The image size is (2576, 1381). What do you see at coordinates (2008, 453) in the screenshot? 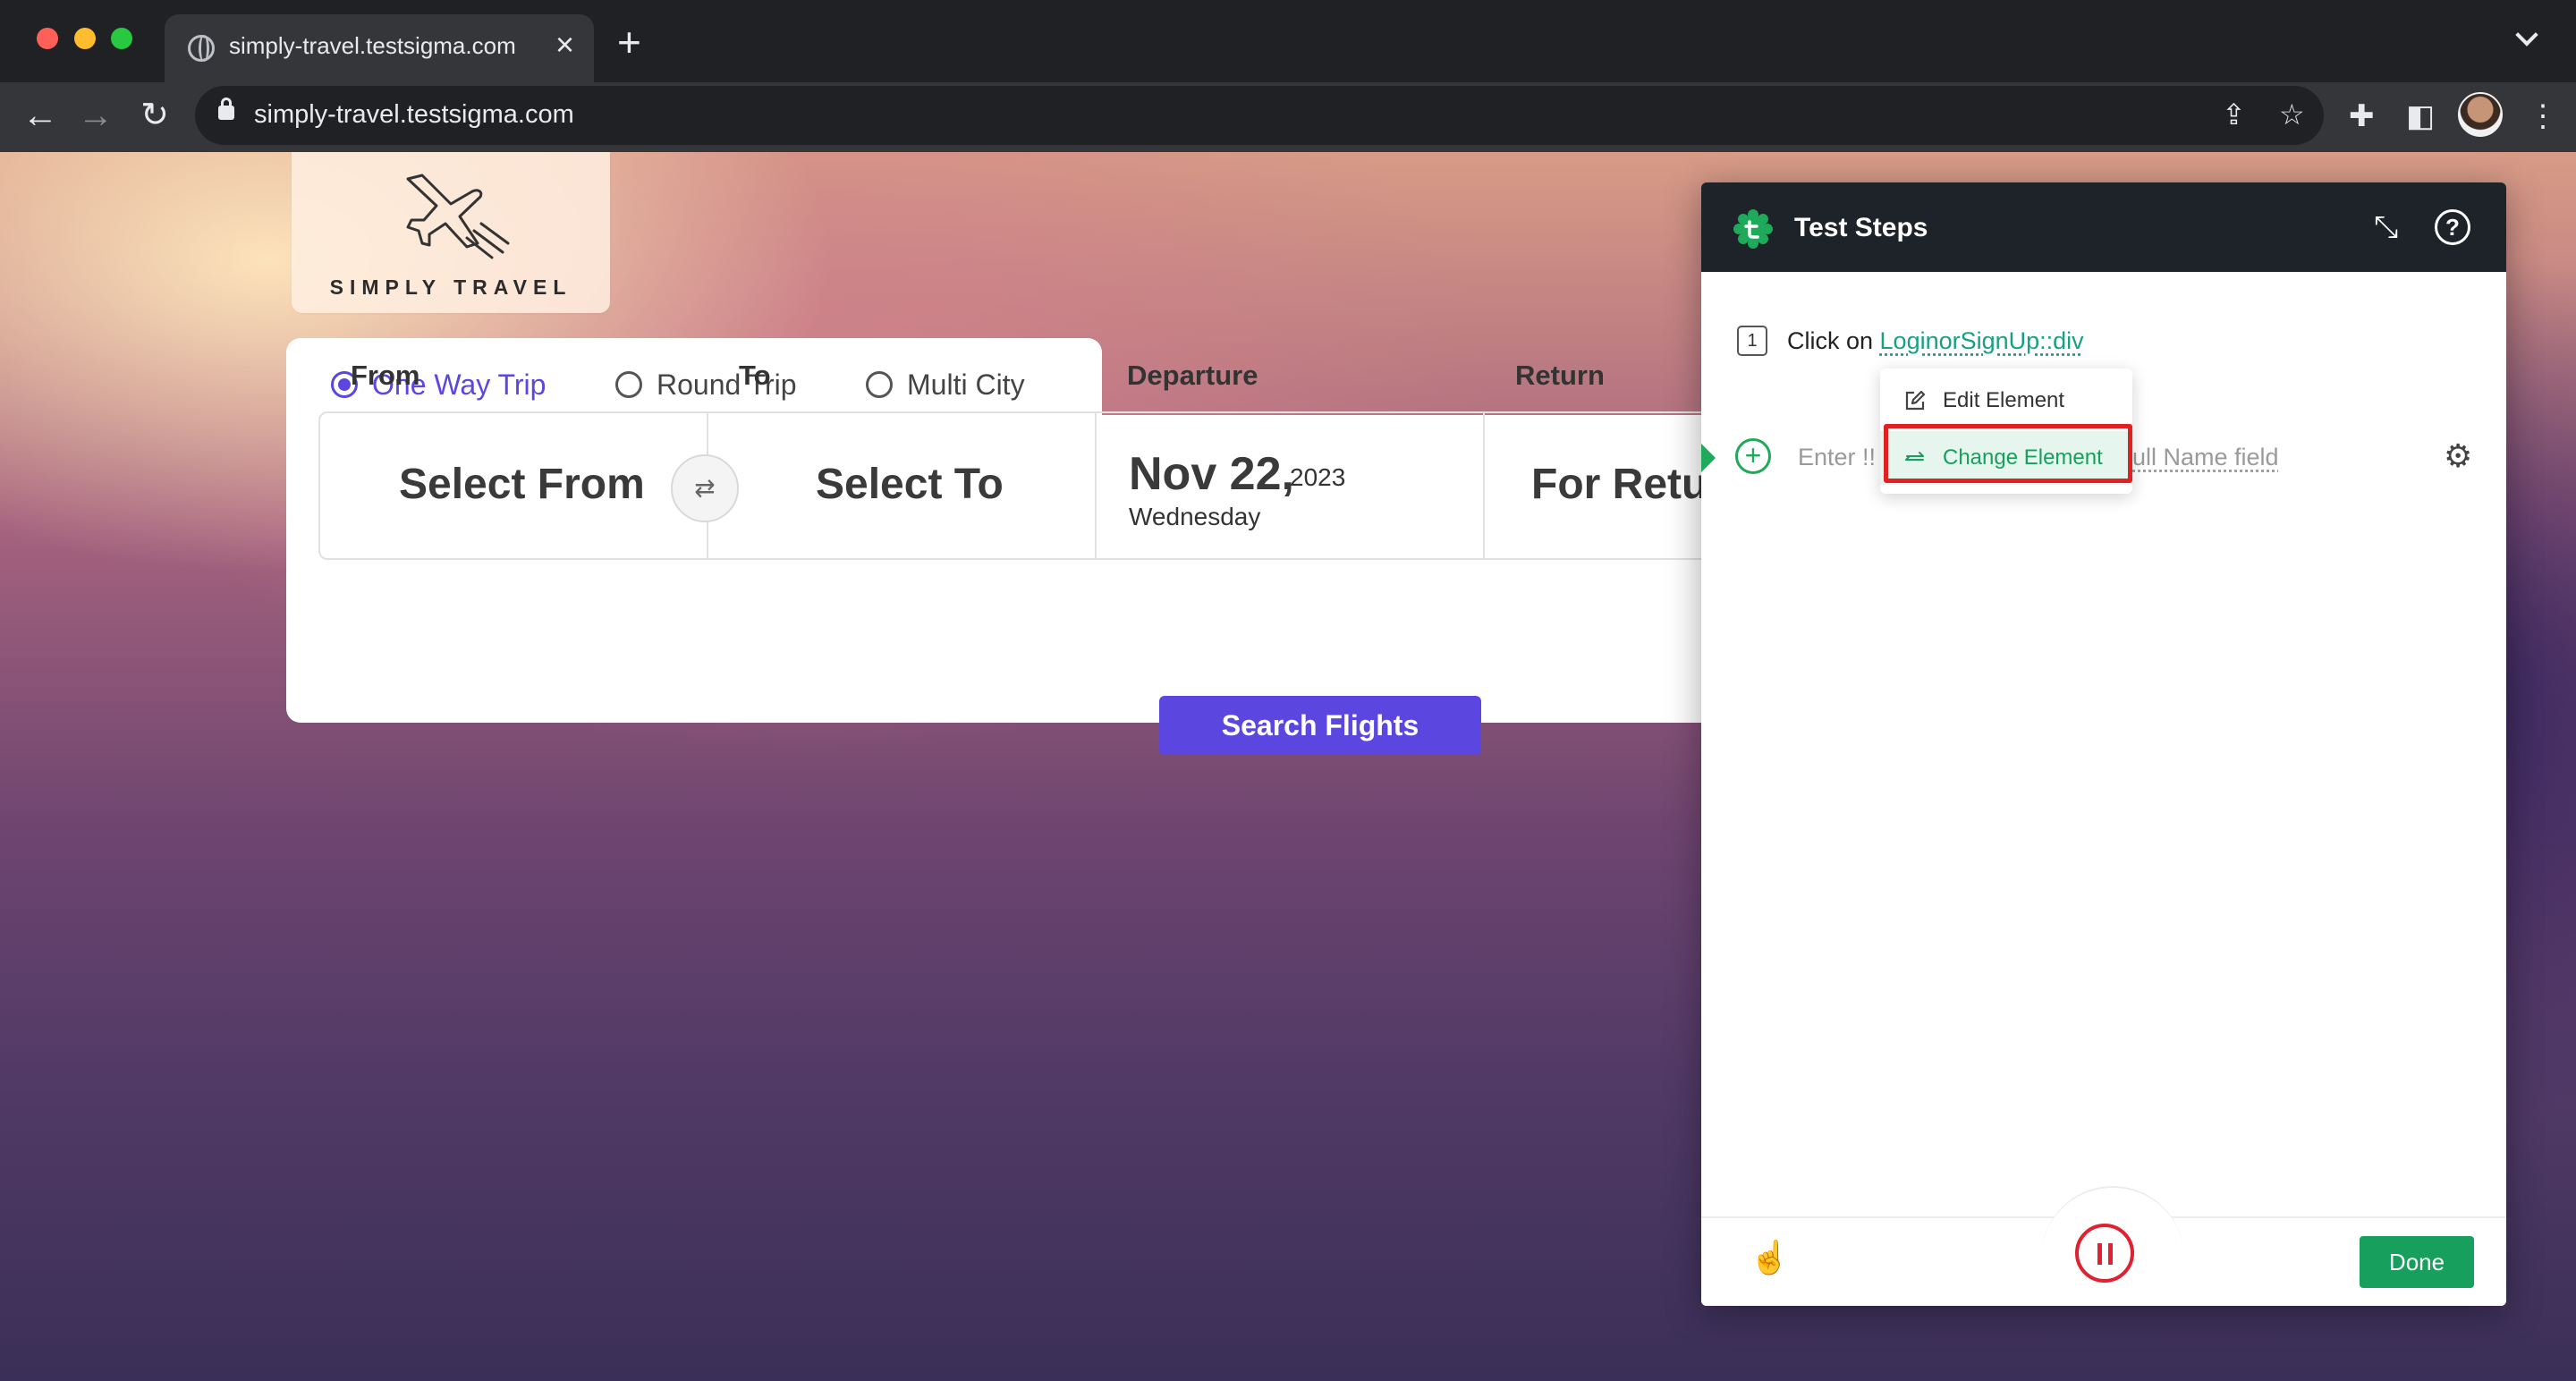
I see `highlight-box` at bounding box center [2008, 453].